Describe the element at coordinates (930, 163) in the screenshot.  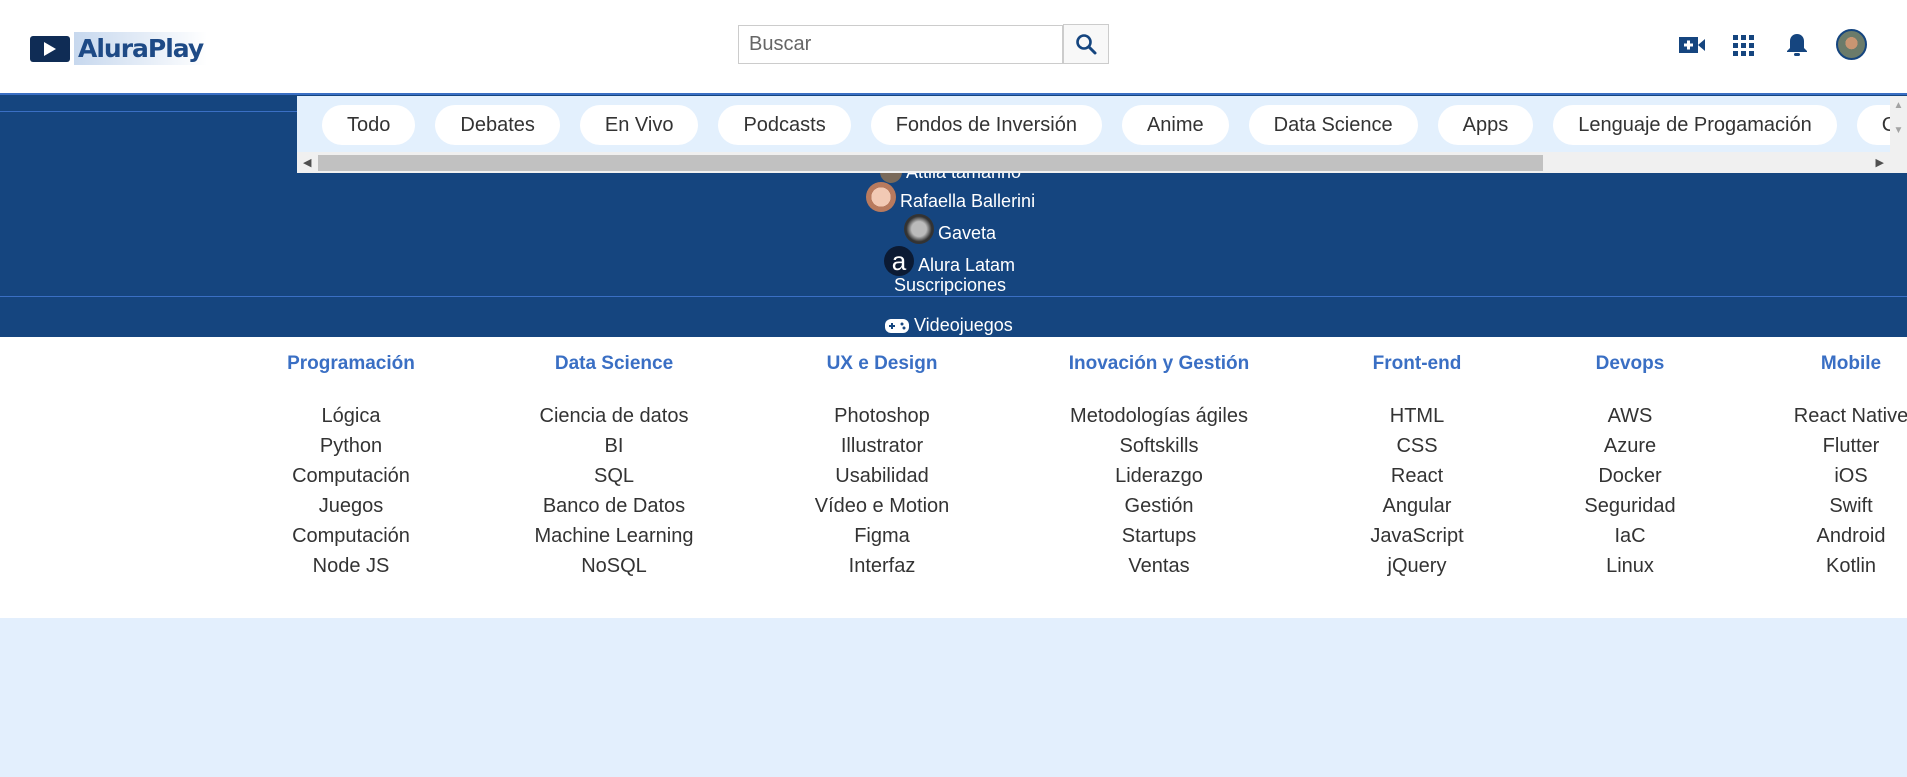
I see `scrollbar-thumb` at that location.